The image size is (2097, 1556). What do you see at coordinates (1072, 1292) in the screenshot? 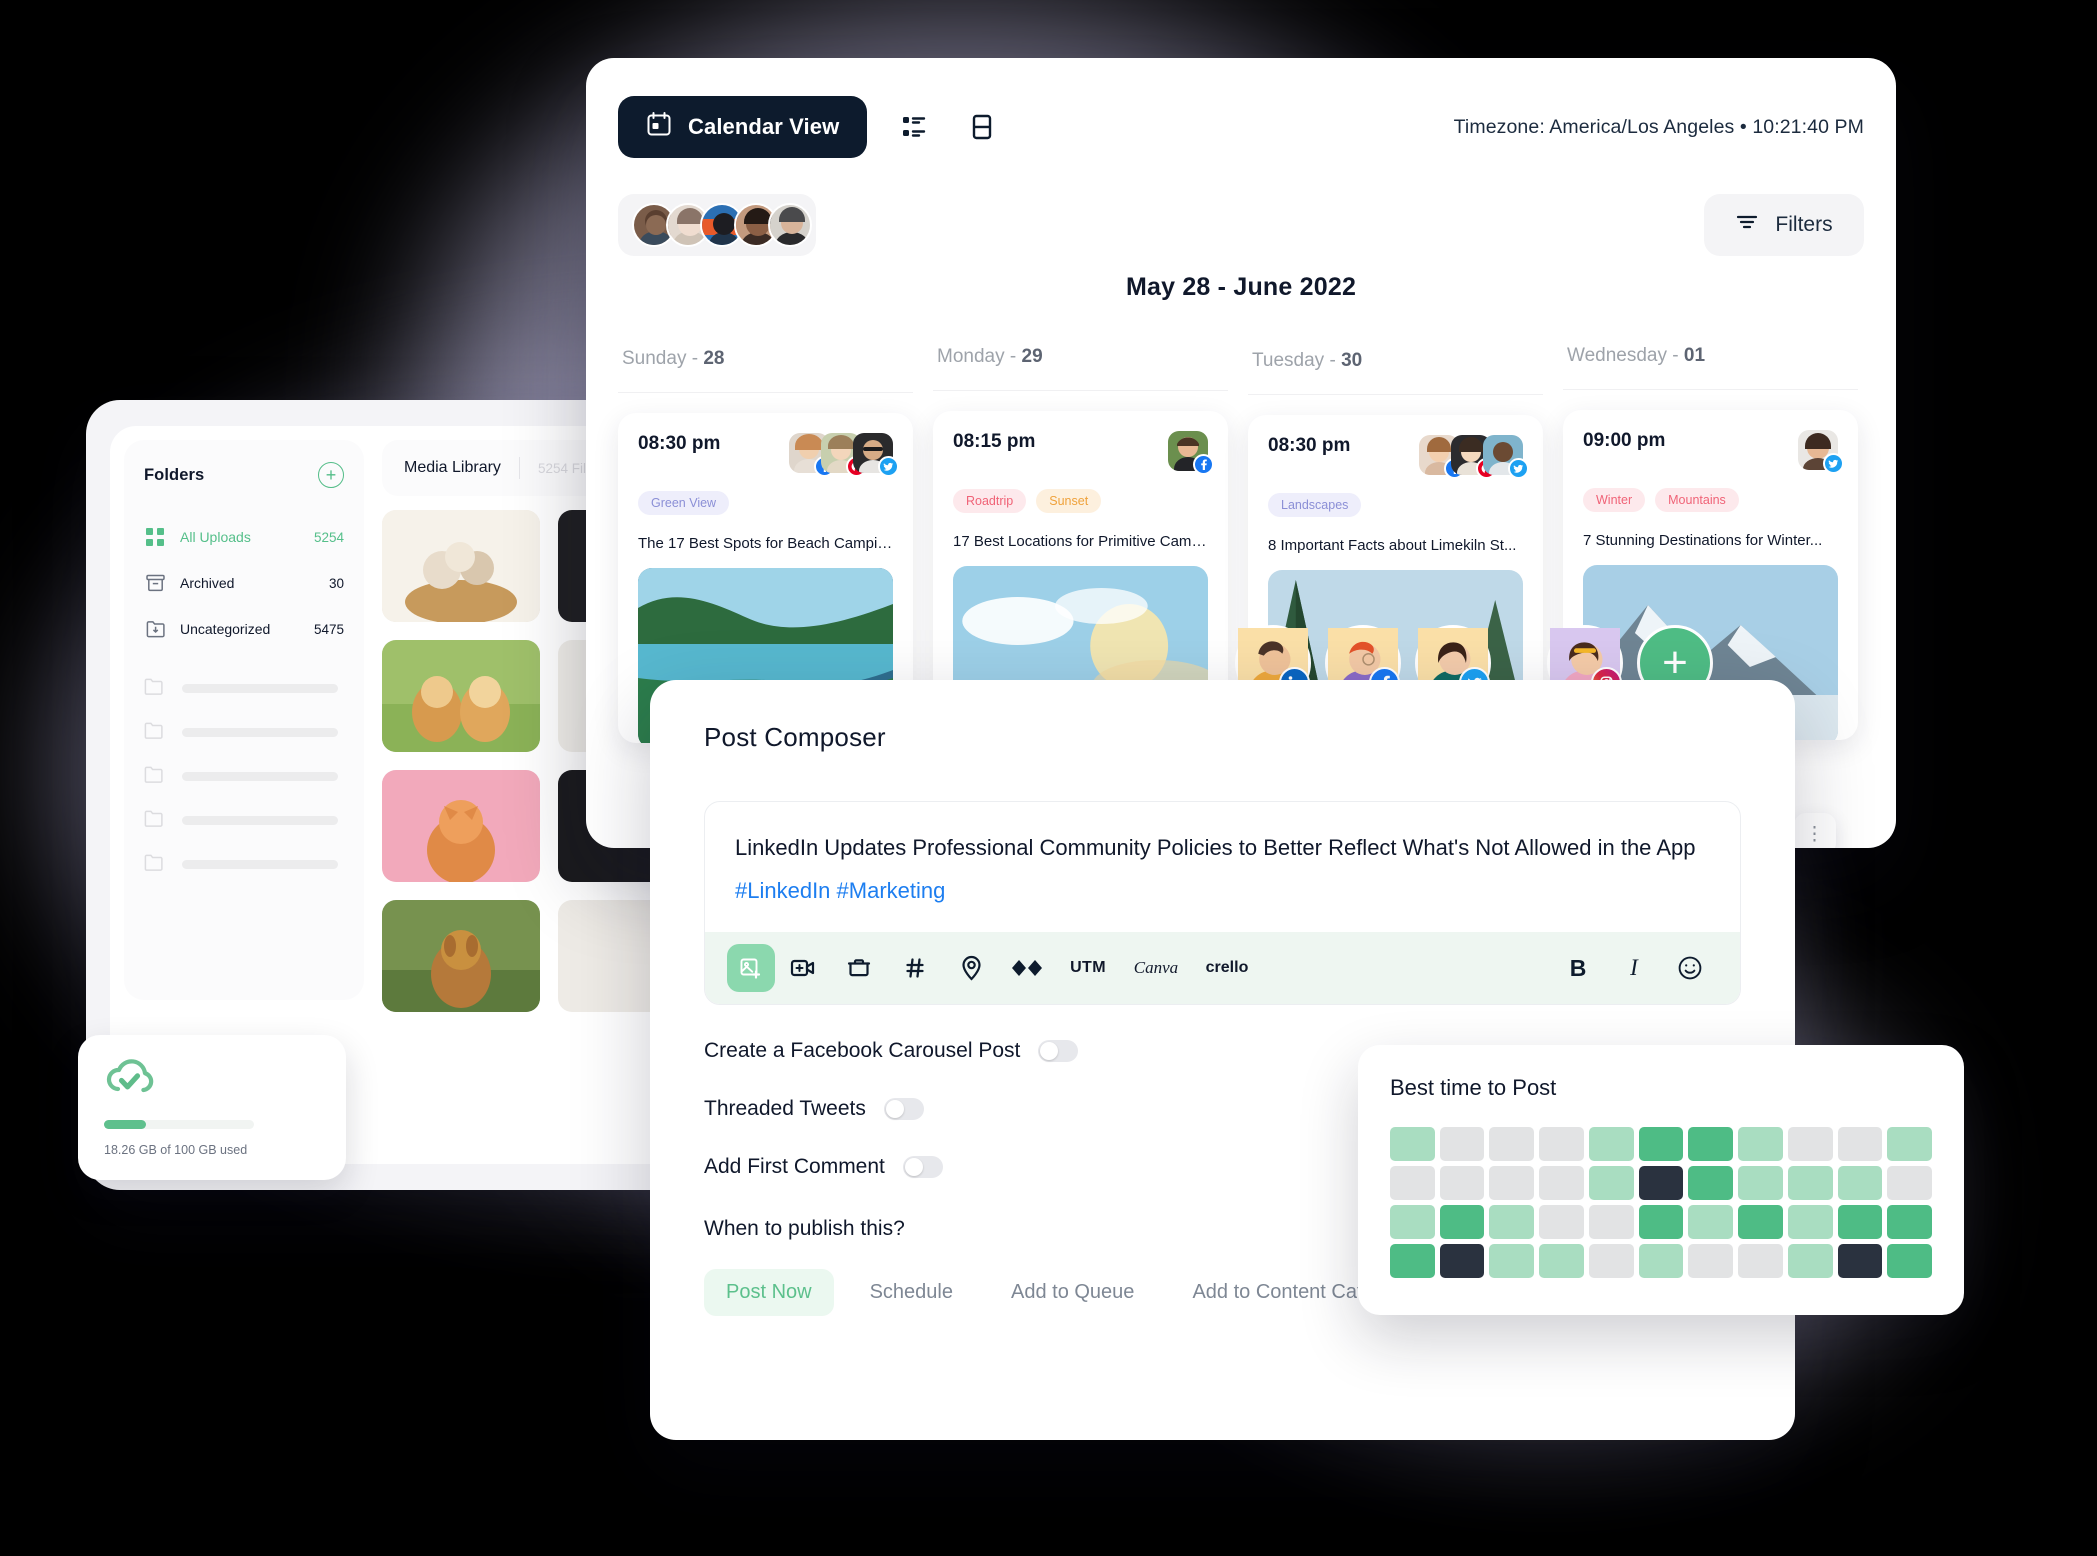
I see `add-to-queue-button: Add to Queue` at bounding box center [1072, 1292].